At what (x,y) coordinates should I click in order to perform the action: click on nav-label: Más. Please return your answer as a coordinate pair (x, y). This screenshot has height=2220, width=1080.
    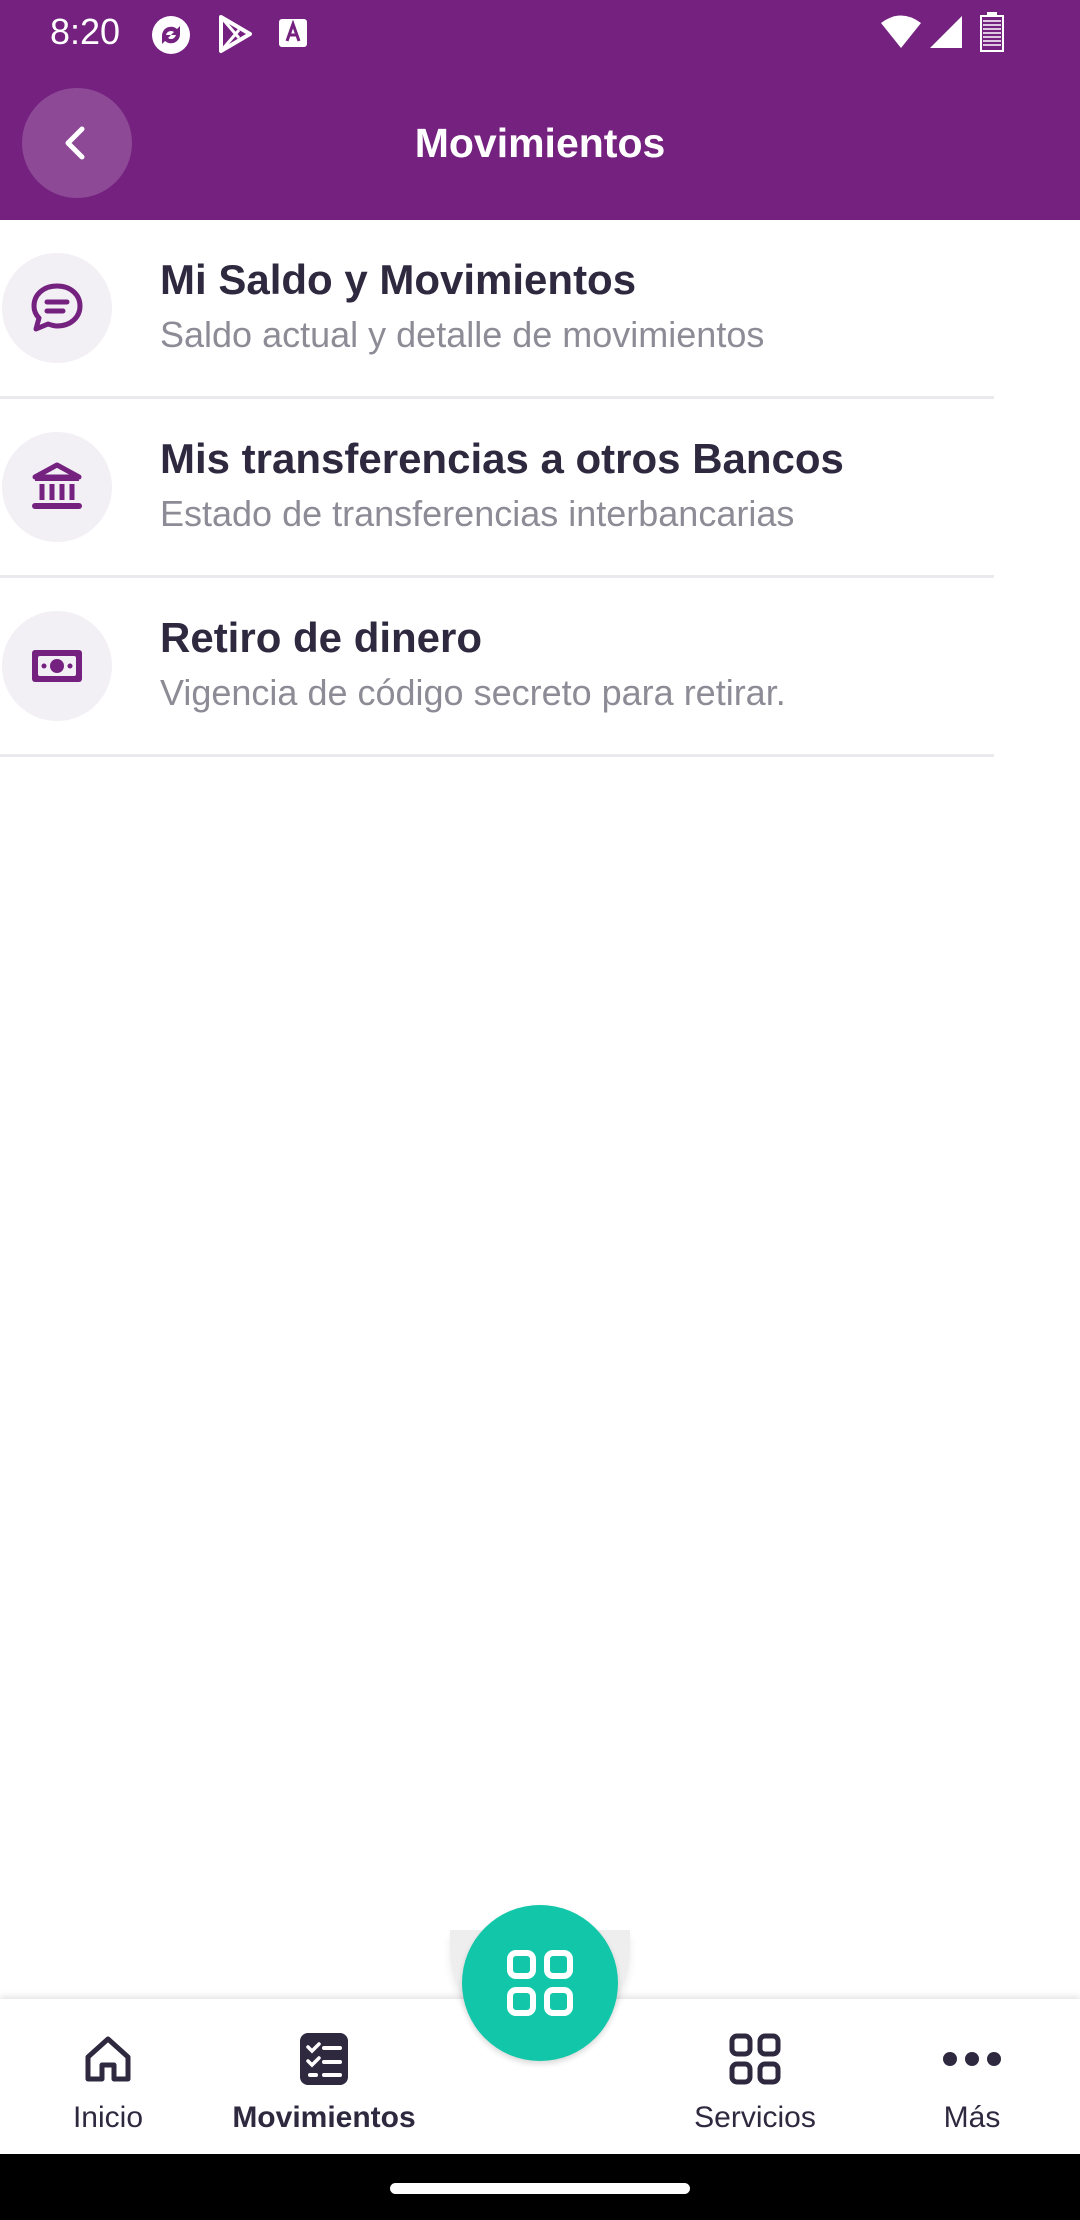
    Looking at the image, I should click on (972, 2117).